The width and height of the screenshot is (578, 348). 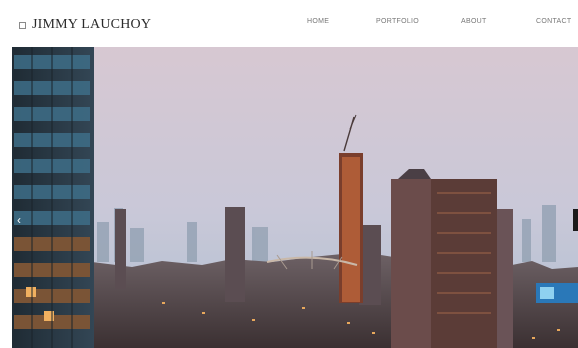 I want to click on nav-portfolio: PORTFOLIO, so click(x=397, y=21).